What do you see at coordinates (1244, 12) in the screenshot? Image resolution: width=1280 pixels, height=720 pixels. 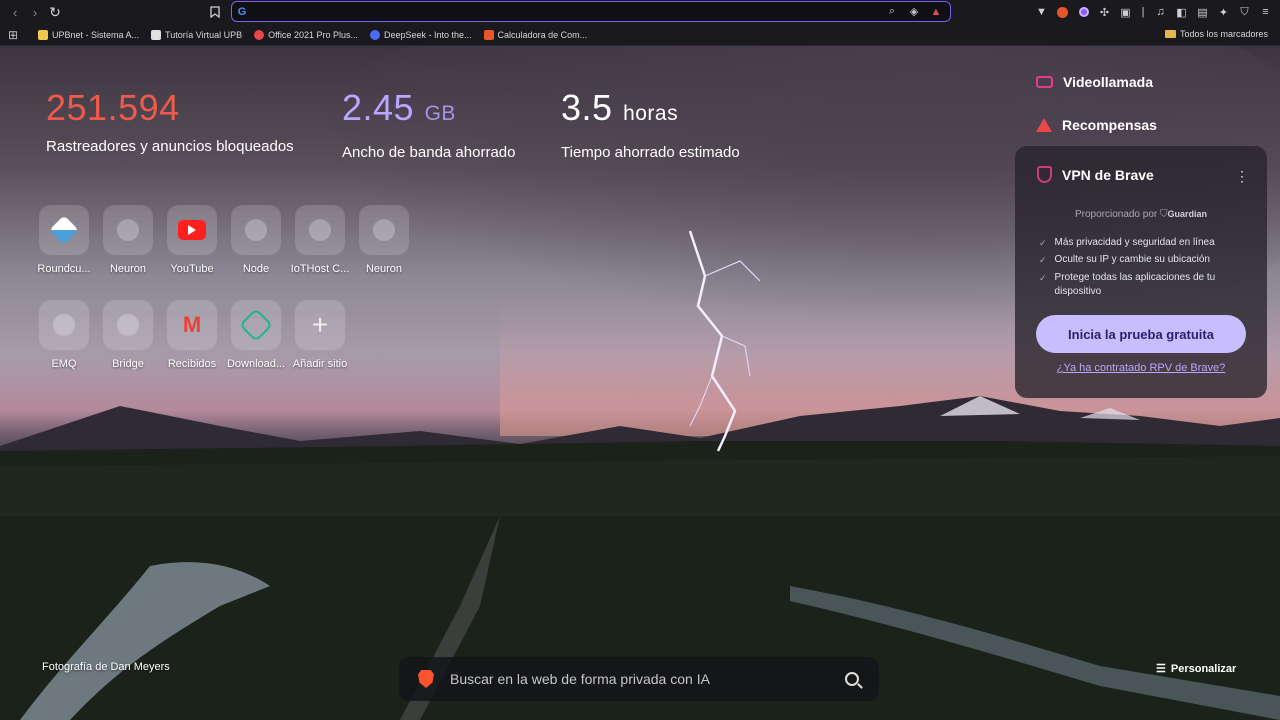 I see `vpn-shield-icon: ⛉` at bounding box center [1244, 12].